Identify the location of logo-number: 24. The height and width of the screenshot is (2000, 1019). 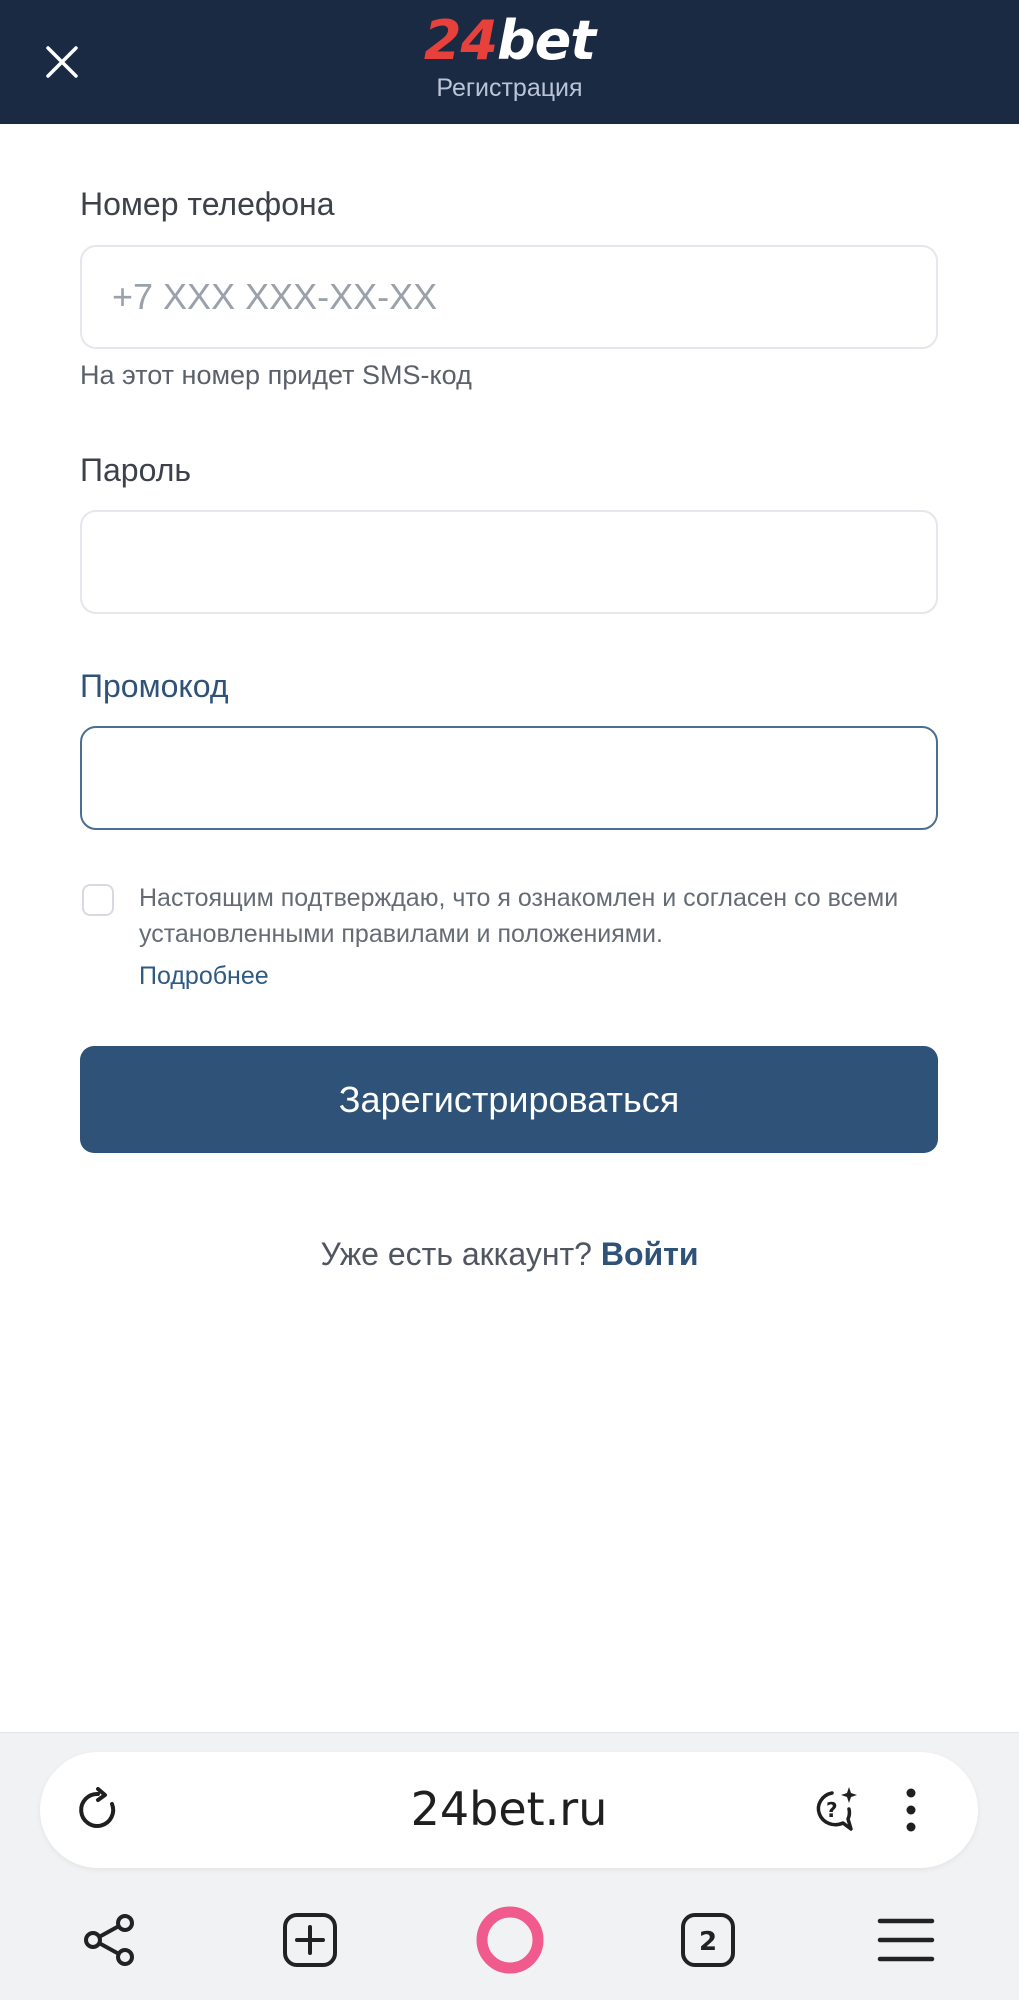
(460, 40).